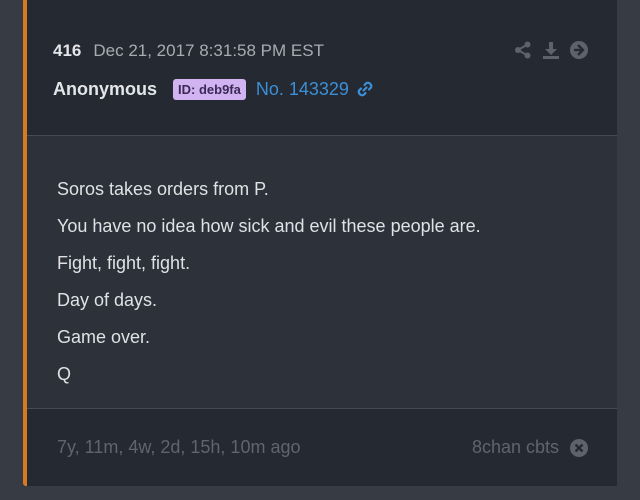 Image resolution: width=640 pixels, height=500 pixels. I want to click on post-body-line: Game over., so click(104, 337).